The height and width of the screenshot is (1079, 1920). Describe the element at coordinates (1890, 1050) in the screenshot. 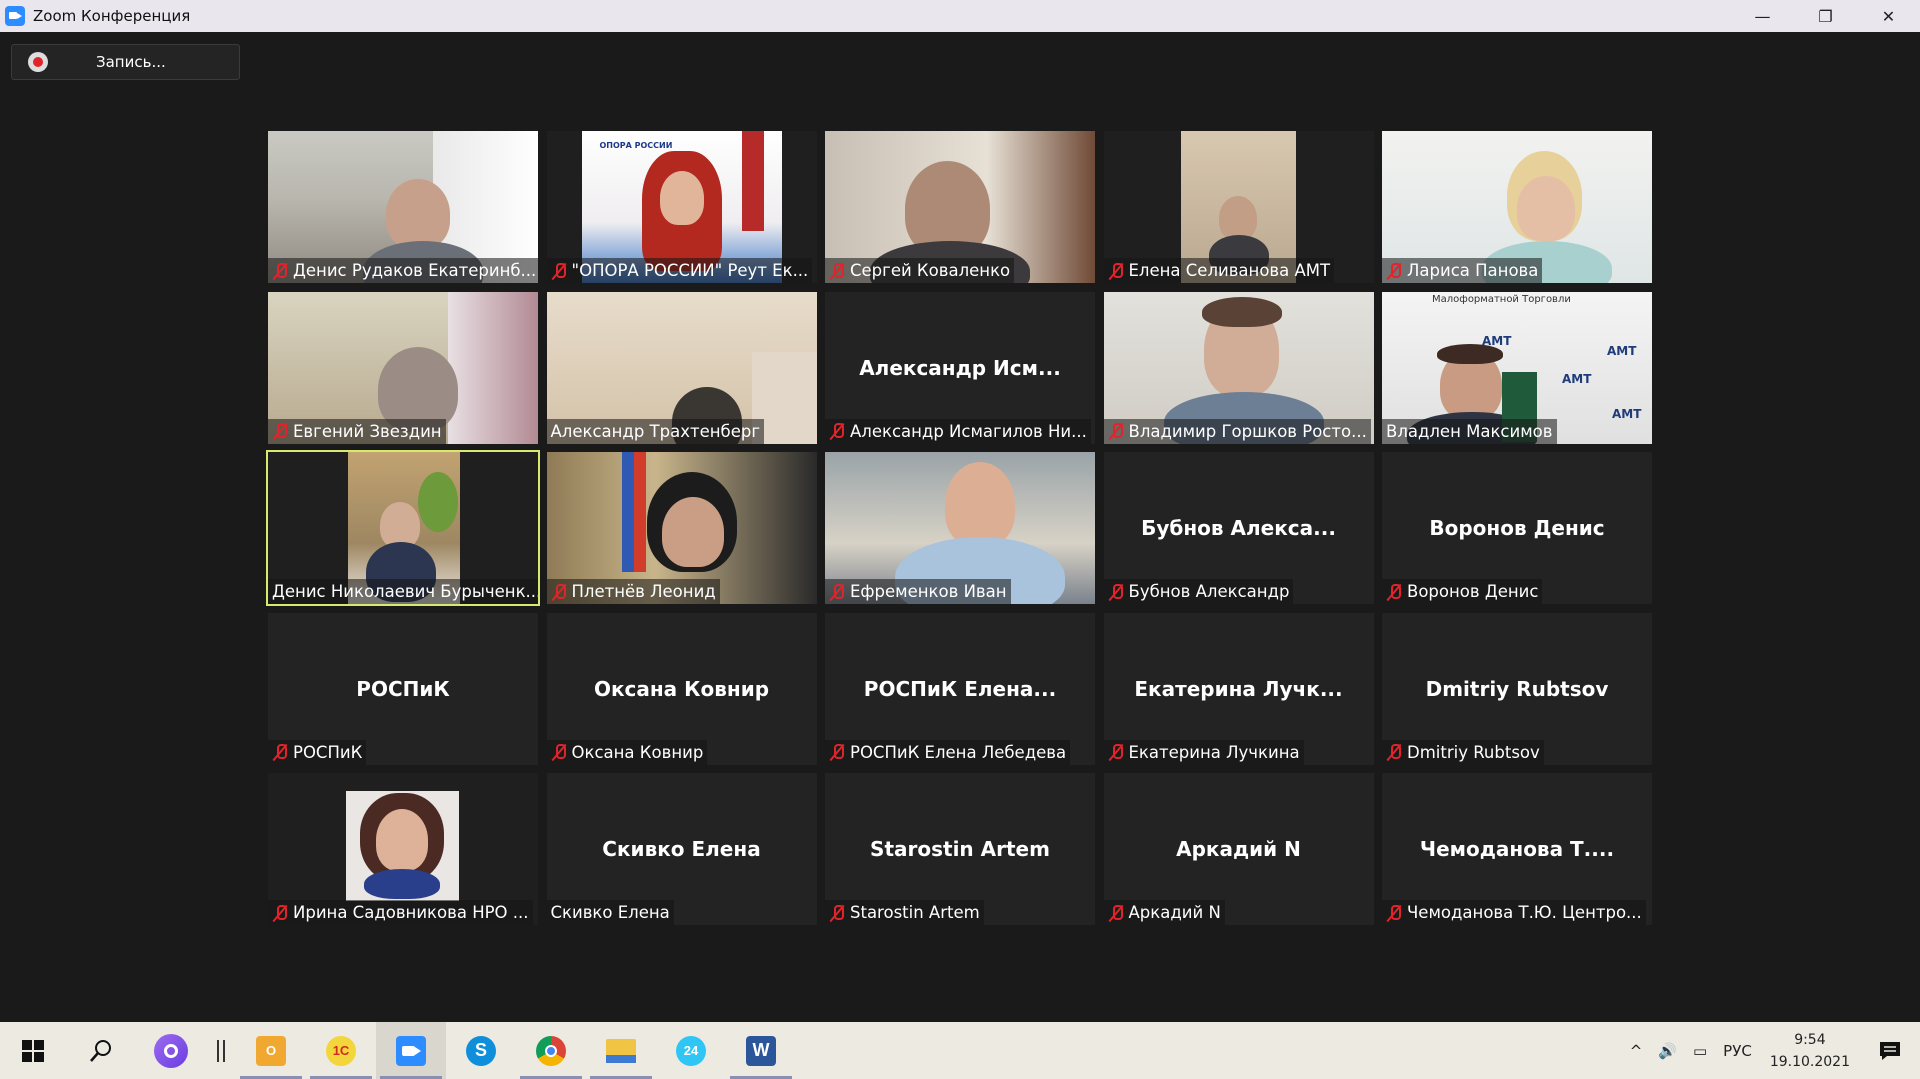

I see `notifications-icon` at that location.